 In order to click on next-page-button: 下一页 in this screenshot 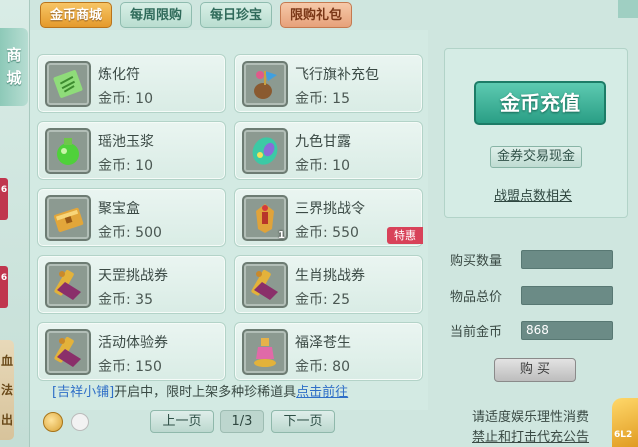, I will do `click(303, 421)`.